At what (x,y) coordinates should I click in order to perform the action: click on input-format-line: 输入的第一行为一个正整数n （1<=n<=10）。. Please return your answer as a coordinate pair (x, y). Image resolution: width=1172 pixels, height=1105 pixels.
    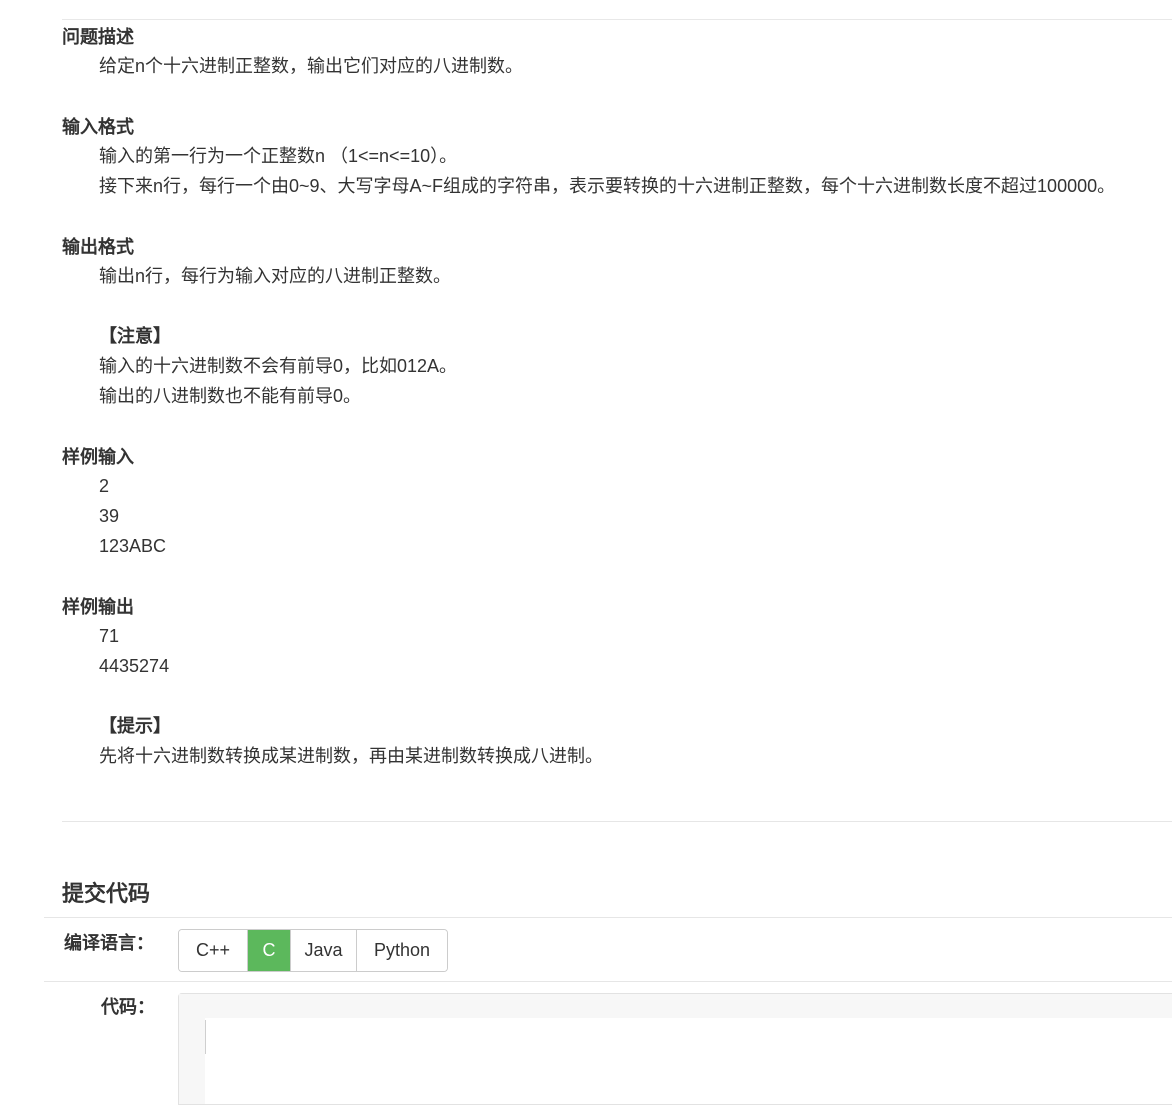
    Looking at the image, I should click on (278, 156).